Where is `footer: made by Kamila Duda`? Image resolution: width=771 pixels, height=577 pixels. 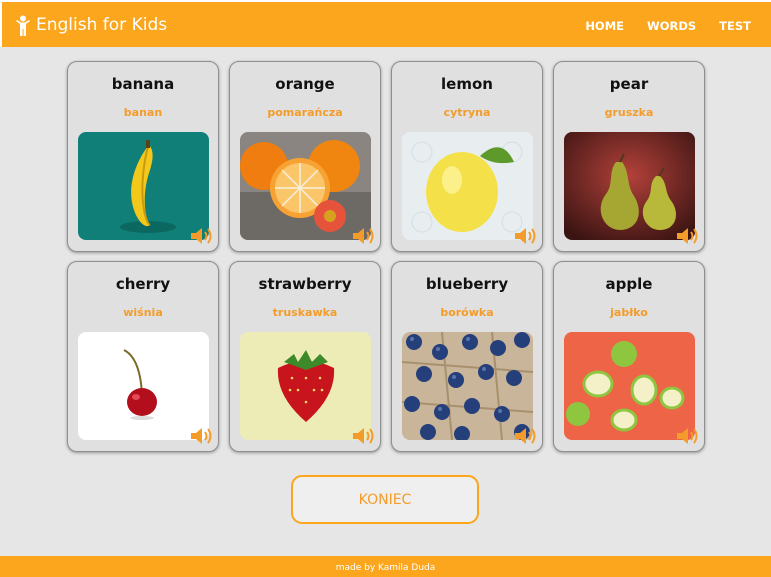
footer: made by Kamila Duda is located at coordinates (385, 566).